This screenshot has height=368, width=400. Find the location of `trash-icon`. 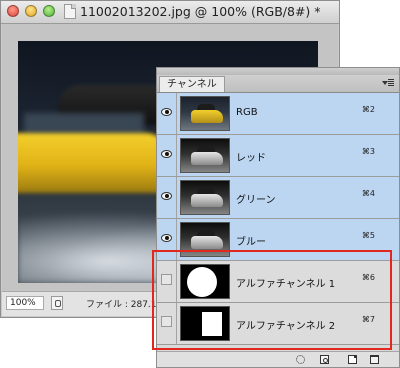

trash-icon is located at coordinates (374, 359).